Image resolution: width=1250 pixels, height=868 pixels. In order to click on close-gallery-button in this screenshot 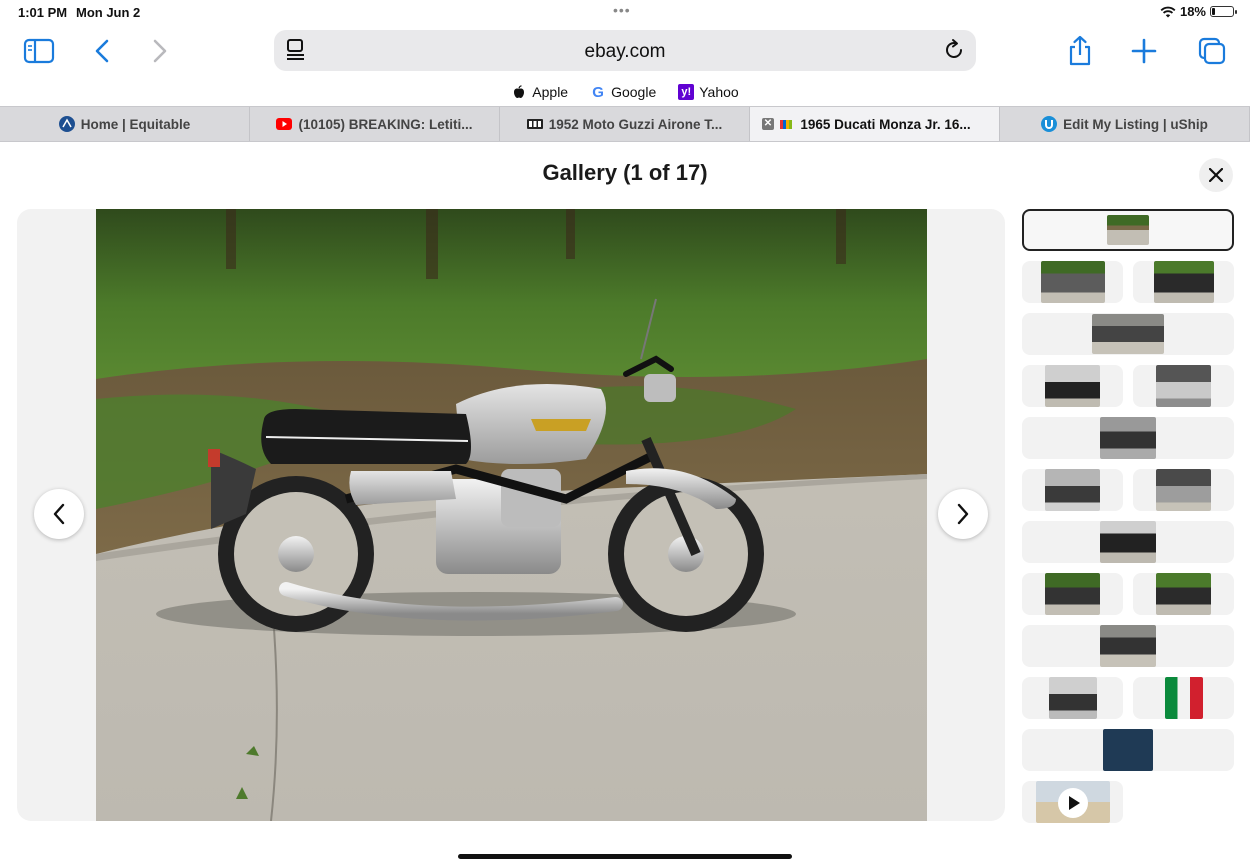, I will do `click(1216, 175)`.